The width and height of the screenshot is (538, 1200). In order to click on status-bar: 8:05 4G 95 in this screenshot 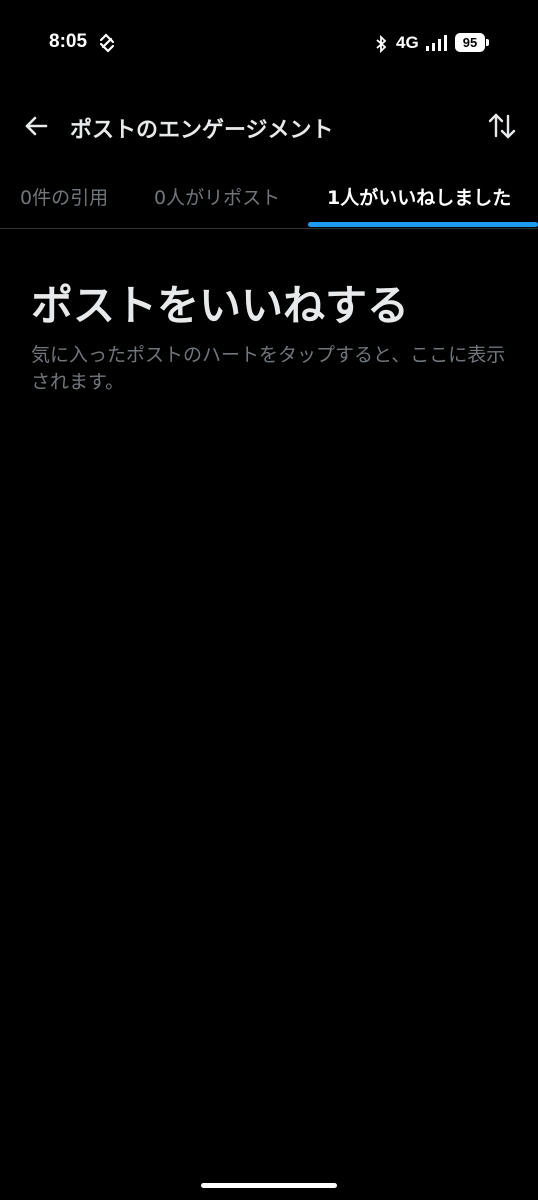, I will do `click(269, 44)`.